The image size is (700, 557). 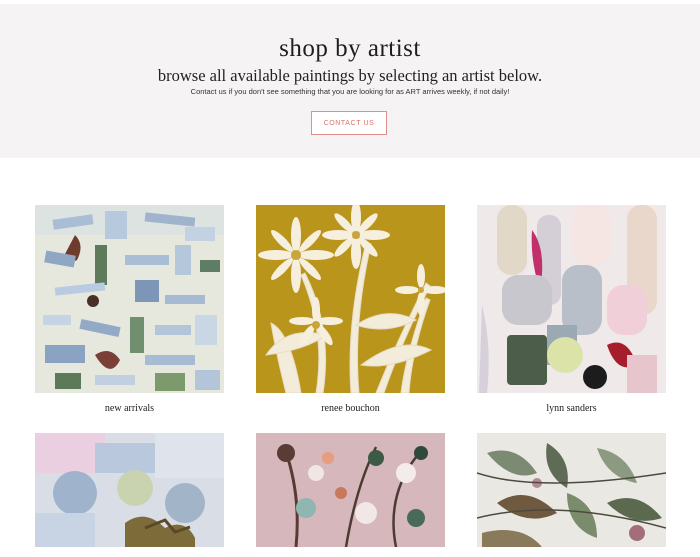 What do you see at coordinates (571, 408) in the screenshot?
I see `artist-name: lynn sanders` at bounding box center [571, 408].